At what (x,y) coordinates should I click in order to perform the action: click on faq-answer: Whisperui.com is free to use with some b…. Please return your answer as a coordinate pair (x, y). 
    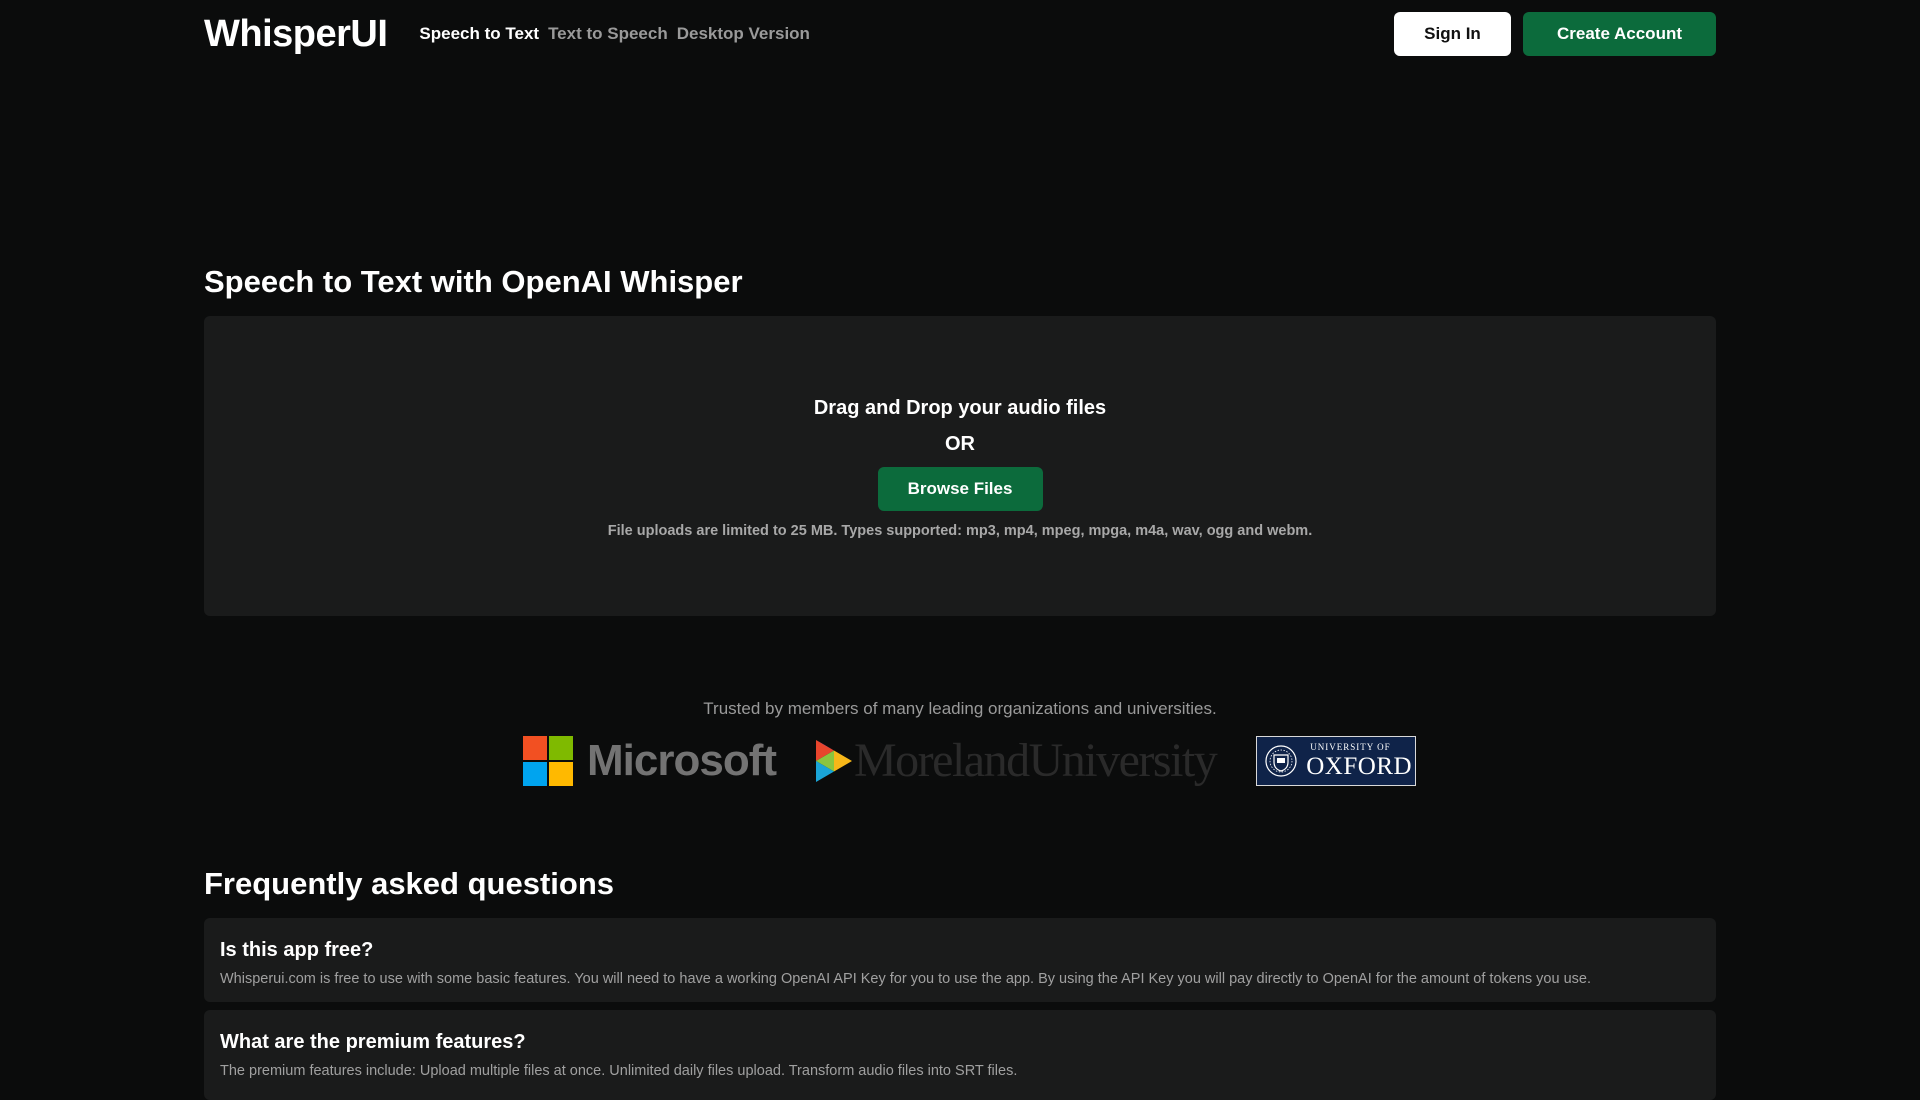
    Looking at the image, I should click on (905, 979).